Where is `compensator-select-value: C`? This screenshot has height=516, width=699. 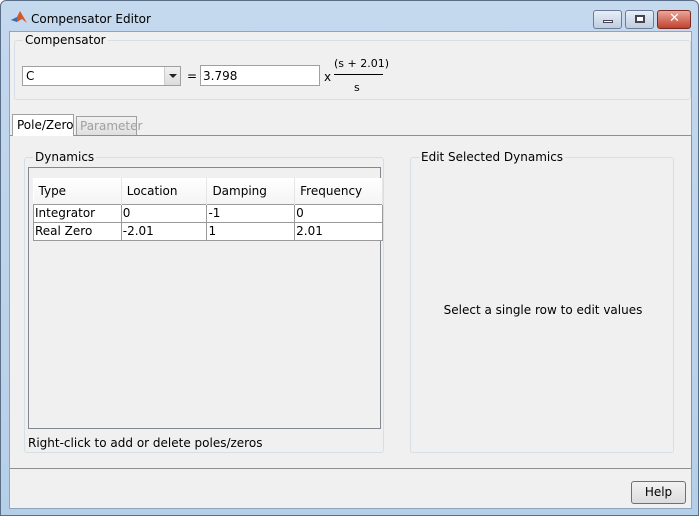
compensator-select-value: C is located at coordinates (30, 76).